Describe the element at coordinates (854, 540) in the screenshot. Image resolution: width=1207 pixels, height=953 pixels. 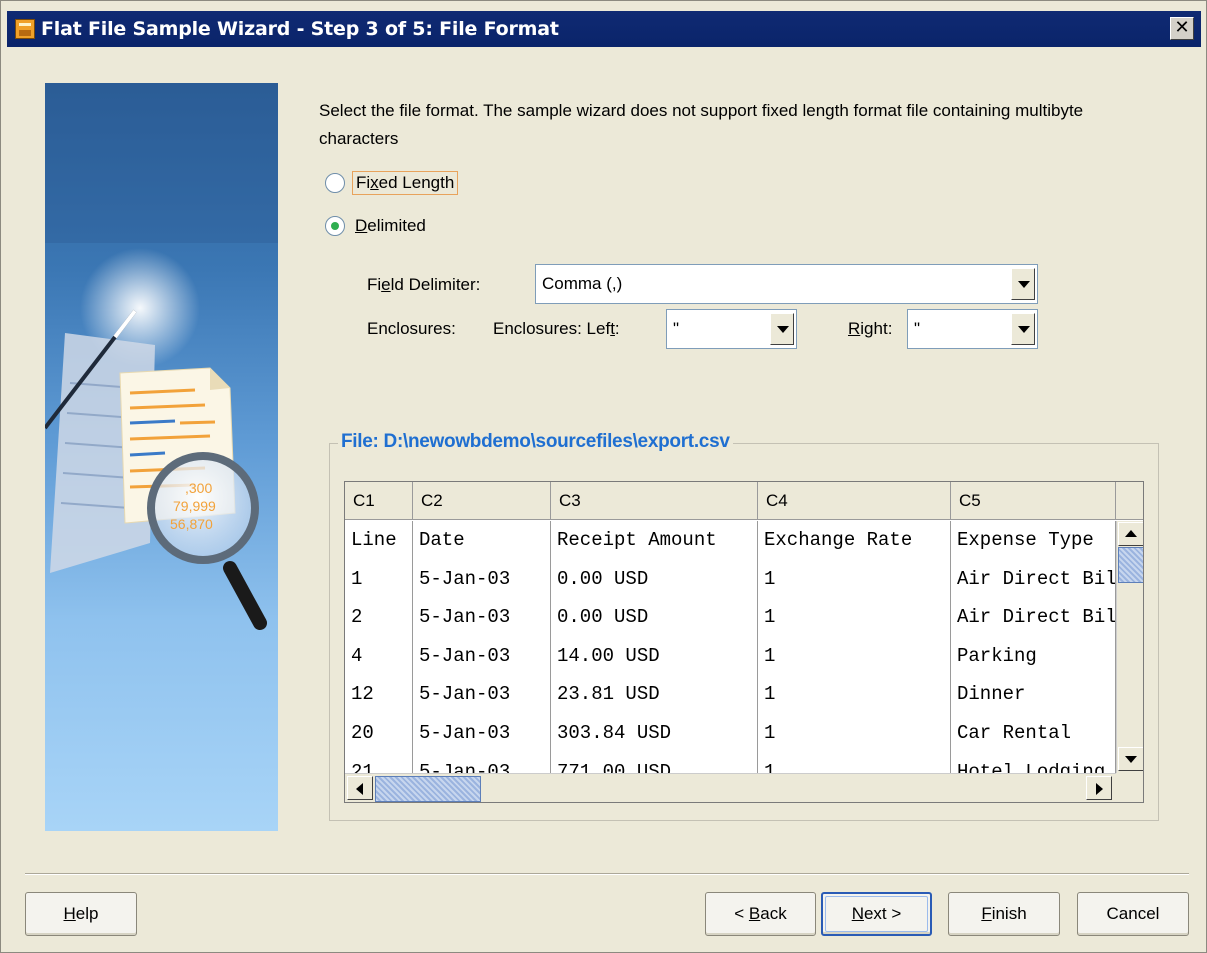
I see `table-cell: Exchange Rate` at that location.